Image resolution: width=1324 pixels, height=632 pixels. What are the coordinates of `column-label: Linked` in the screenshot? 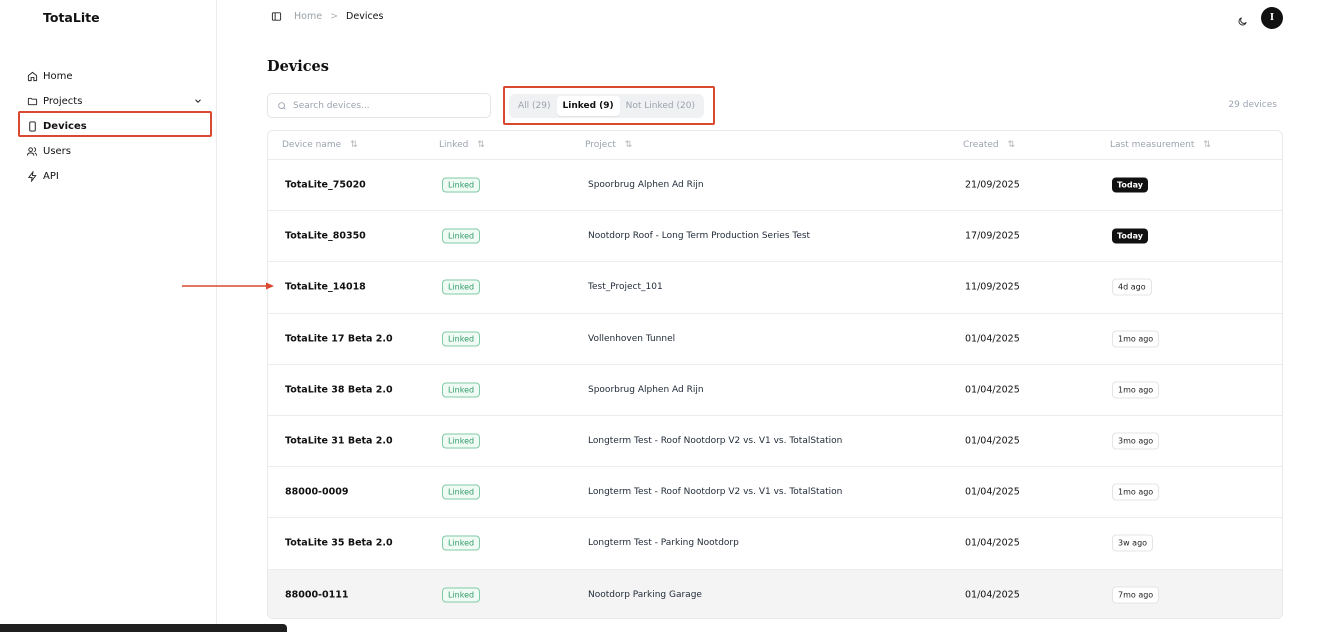 It's located at (454, 145).